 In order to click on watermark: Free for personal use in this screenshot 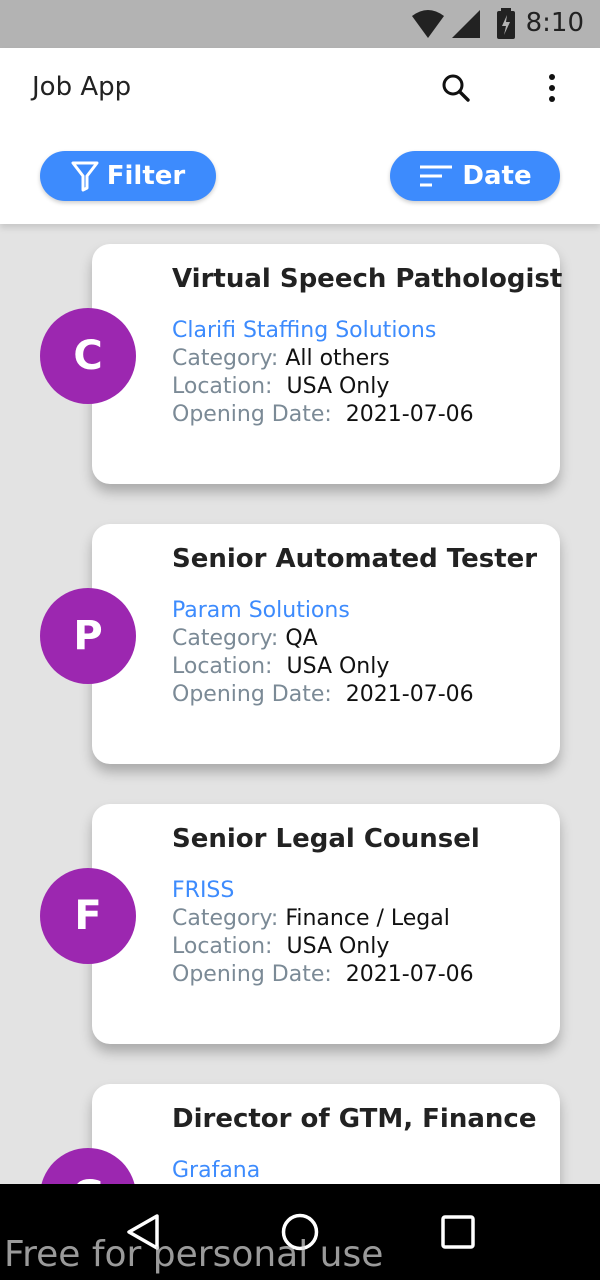, I will do `click(194, 1254)`.